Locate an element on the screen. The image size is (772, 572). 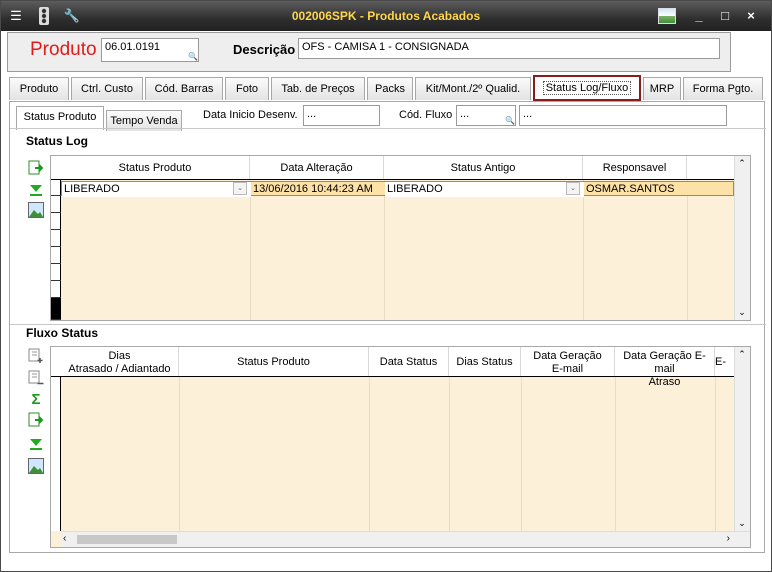
cell-status-produto: LIBERADO is located at coordinates (156, 189).